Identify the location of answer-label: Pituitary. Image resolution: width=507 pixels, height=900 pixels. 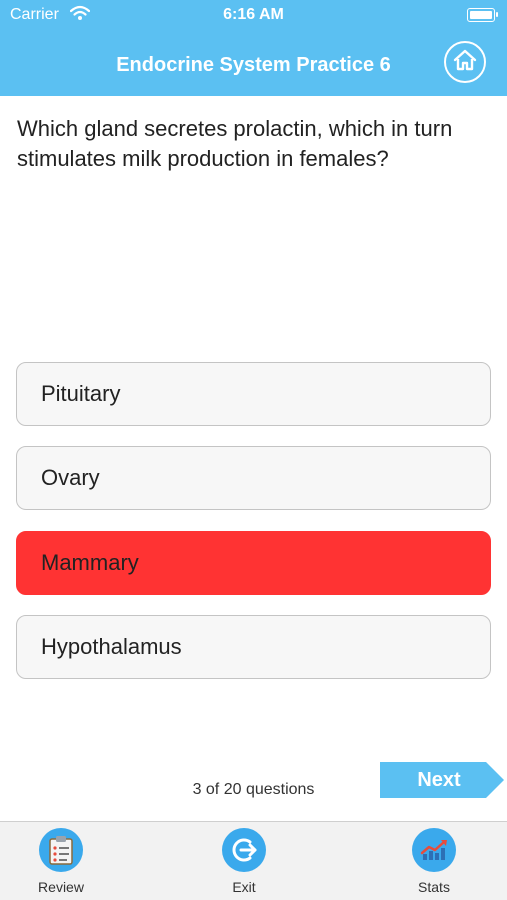
(81, 393).